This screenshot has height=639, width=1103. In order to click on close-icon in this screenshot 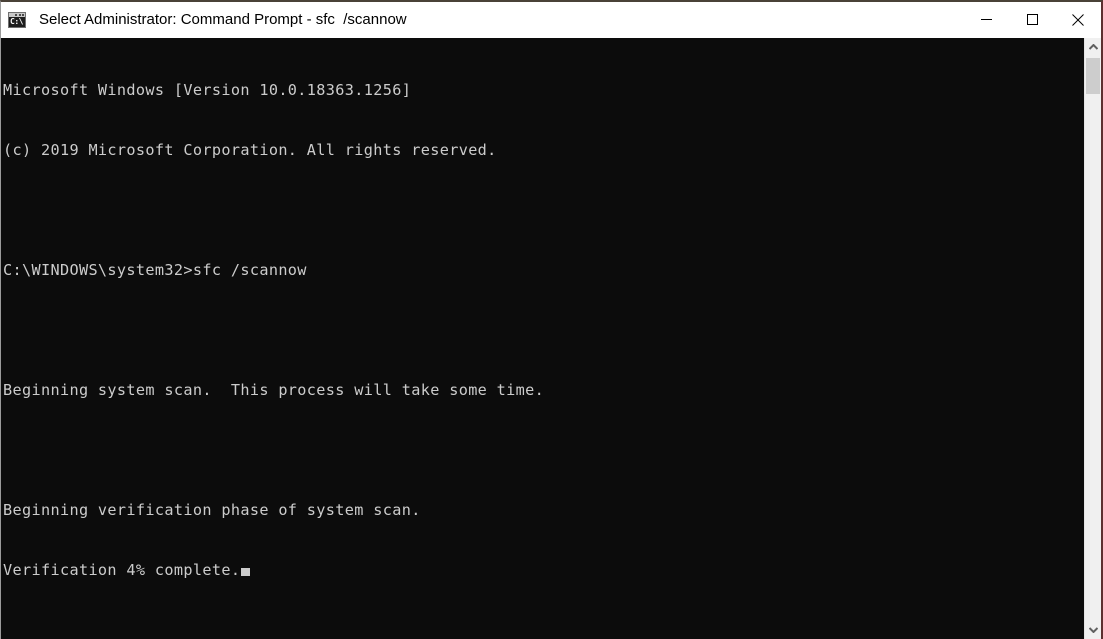, I will do `click(1078, 19)`.